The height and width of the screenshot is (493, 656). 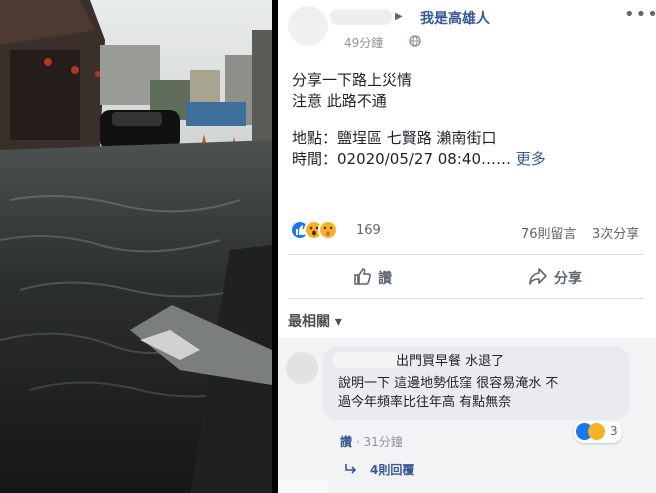 I want to click on comment-sort-dropdown: 最相關 ▾, so click(x=315, y=321).